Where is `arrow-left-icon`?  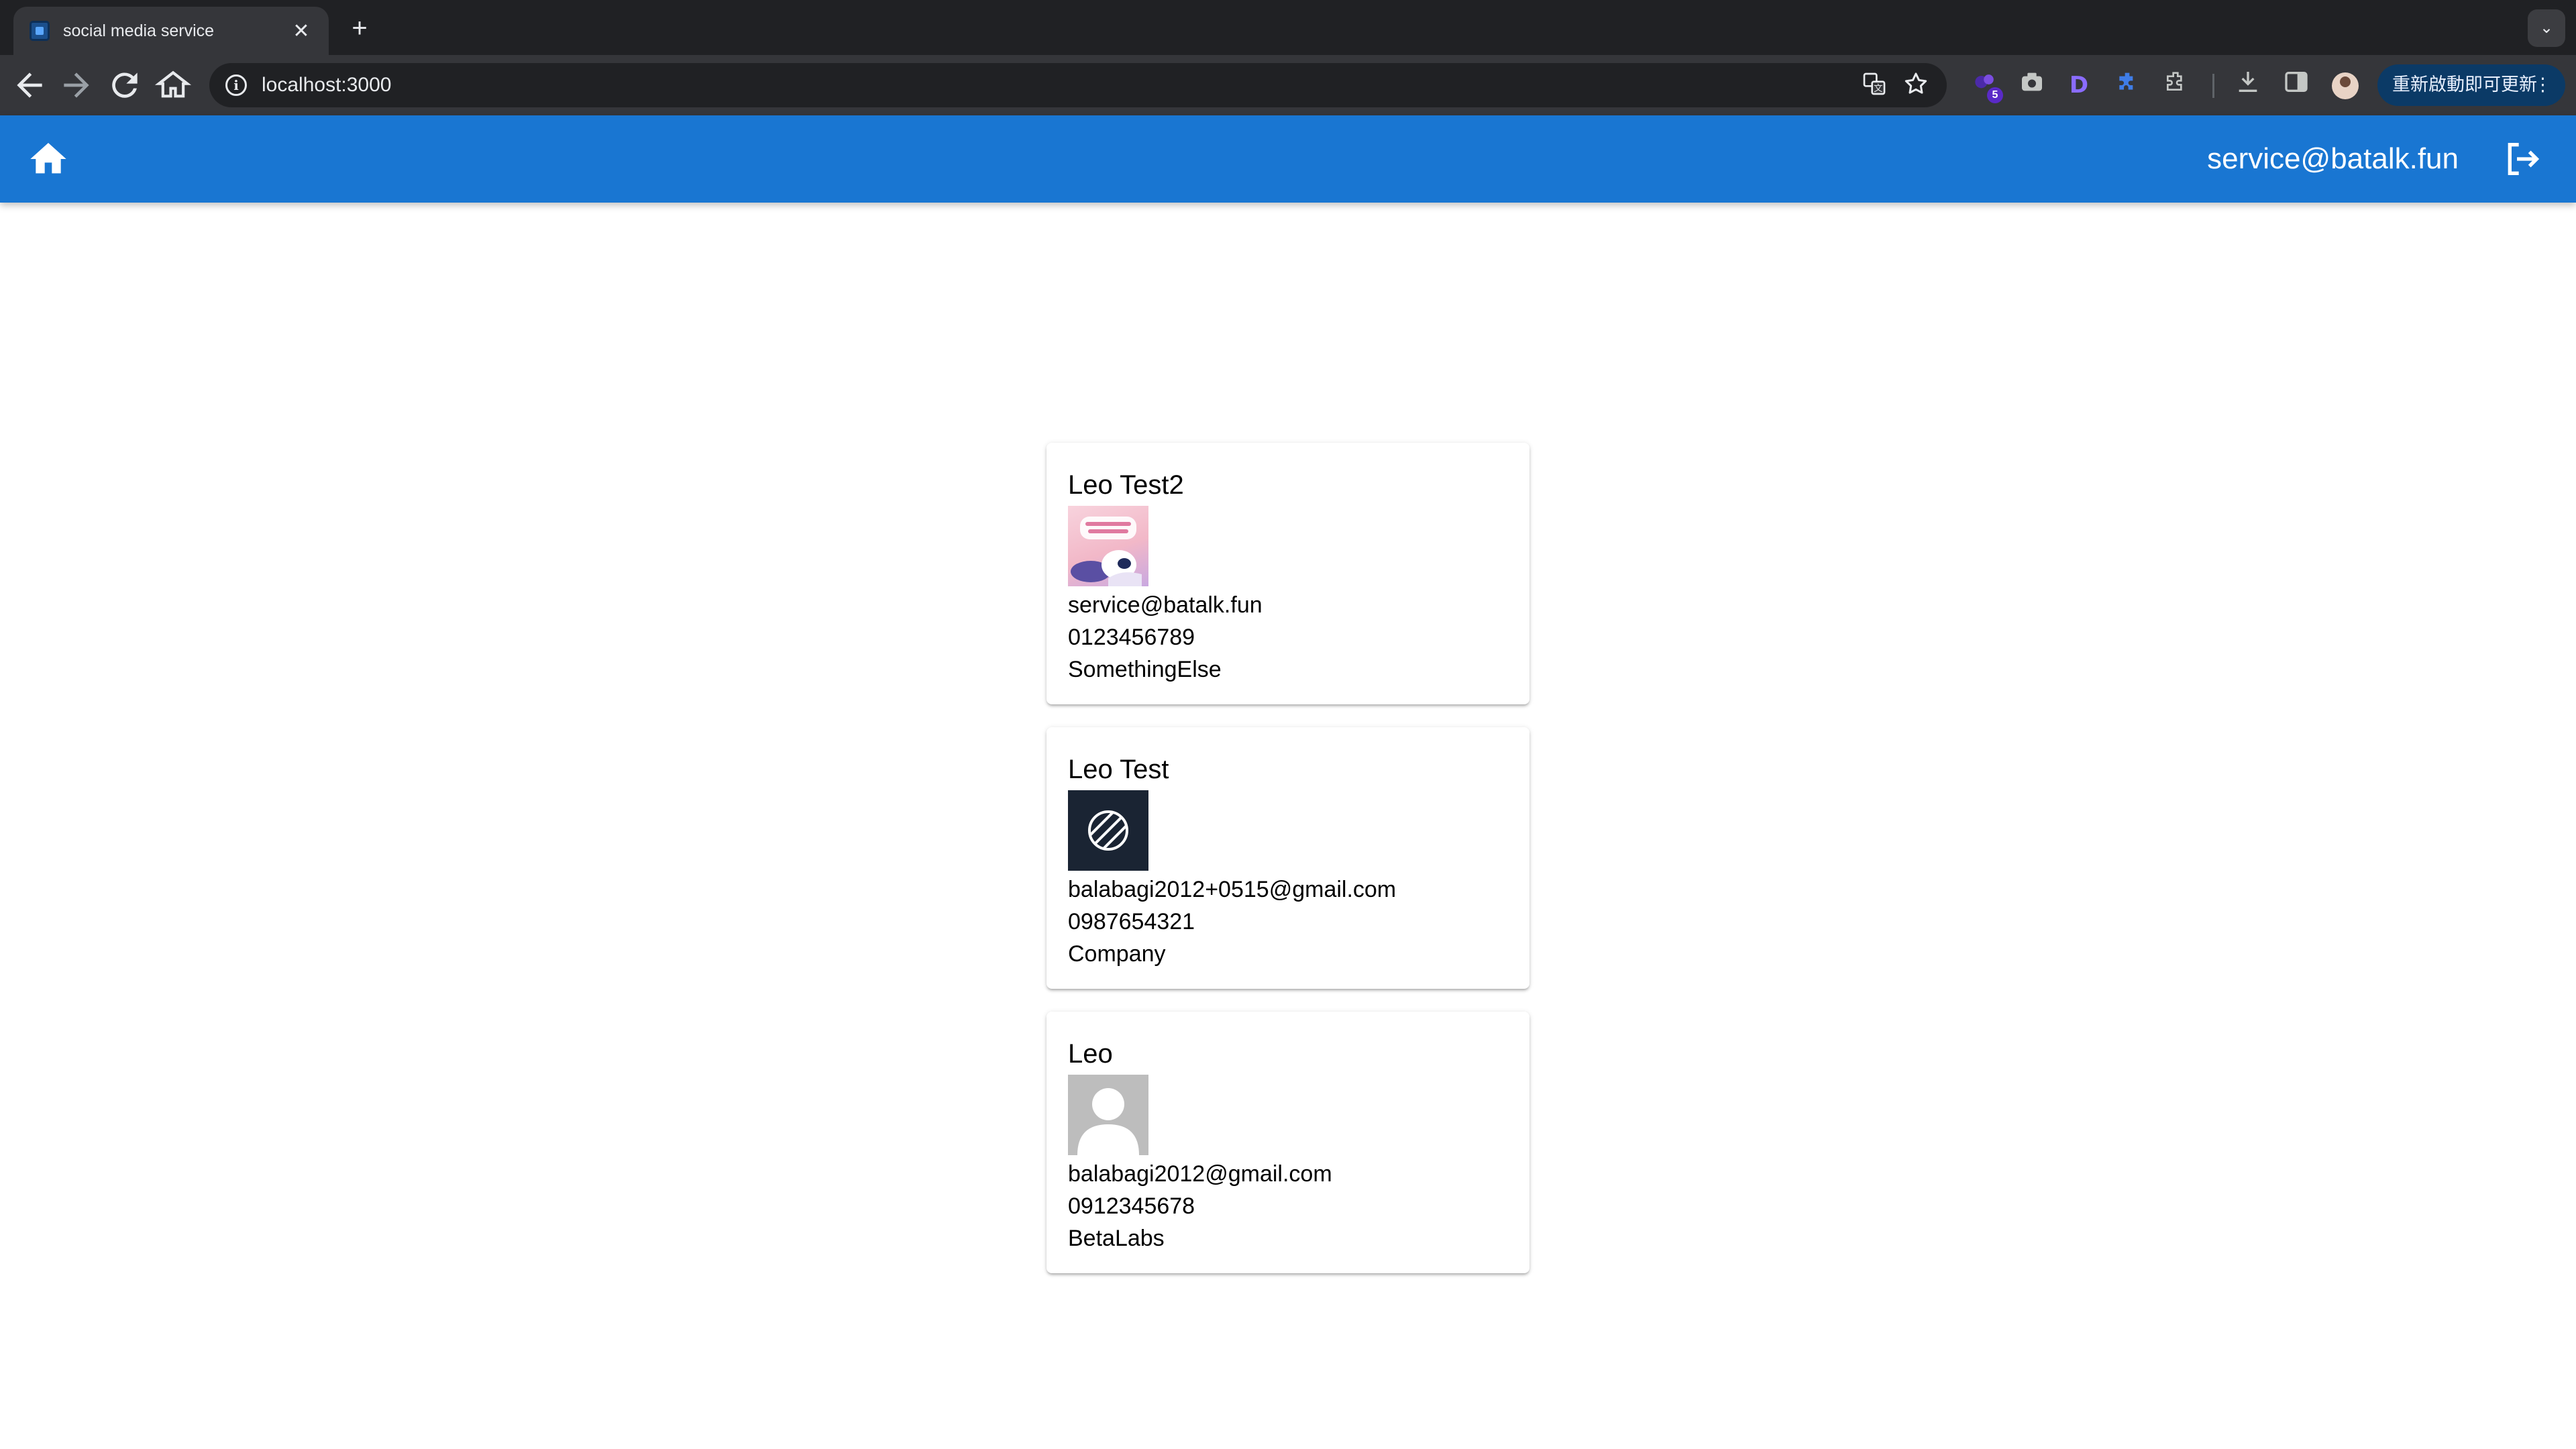
arrow-left-icon is located at coordinates (29, 85).